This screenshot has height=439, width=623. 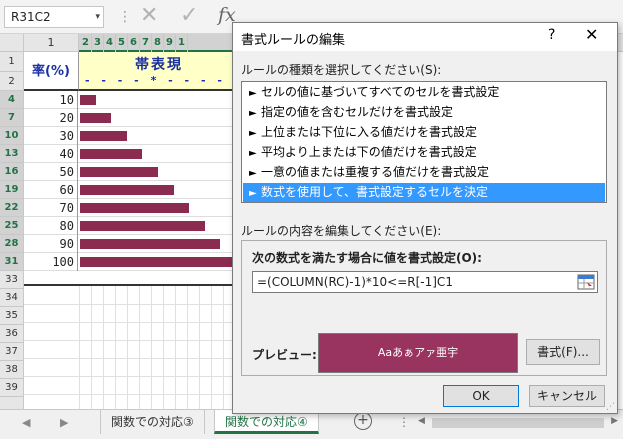 I want to click on table-row: 80, so click(x=131, y=226).